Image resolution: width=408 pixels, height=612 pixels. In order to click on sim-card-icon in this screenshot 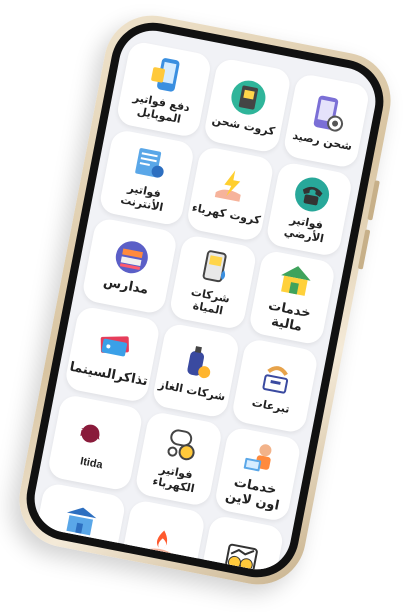, I will do `click(249, 97)`.